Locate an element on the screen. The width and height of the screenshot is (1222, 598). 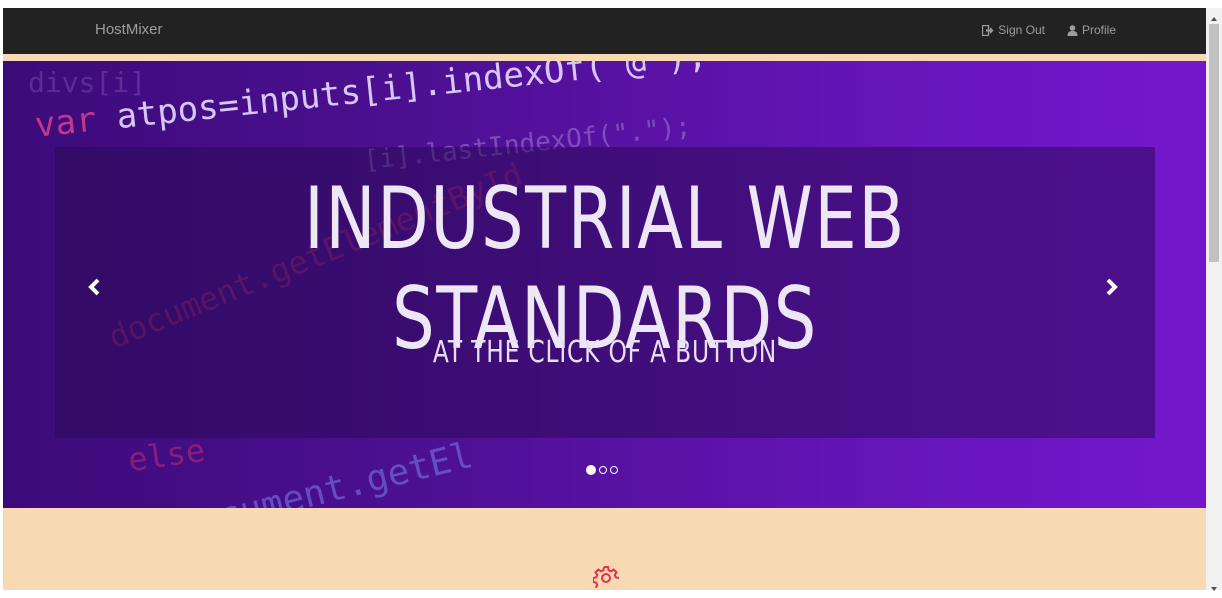
scroll-down-arrow-icon is located at coordinates (1214, 585).